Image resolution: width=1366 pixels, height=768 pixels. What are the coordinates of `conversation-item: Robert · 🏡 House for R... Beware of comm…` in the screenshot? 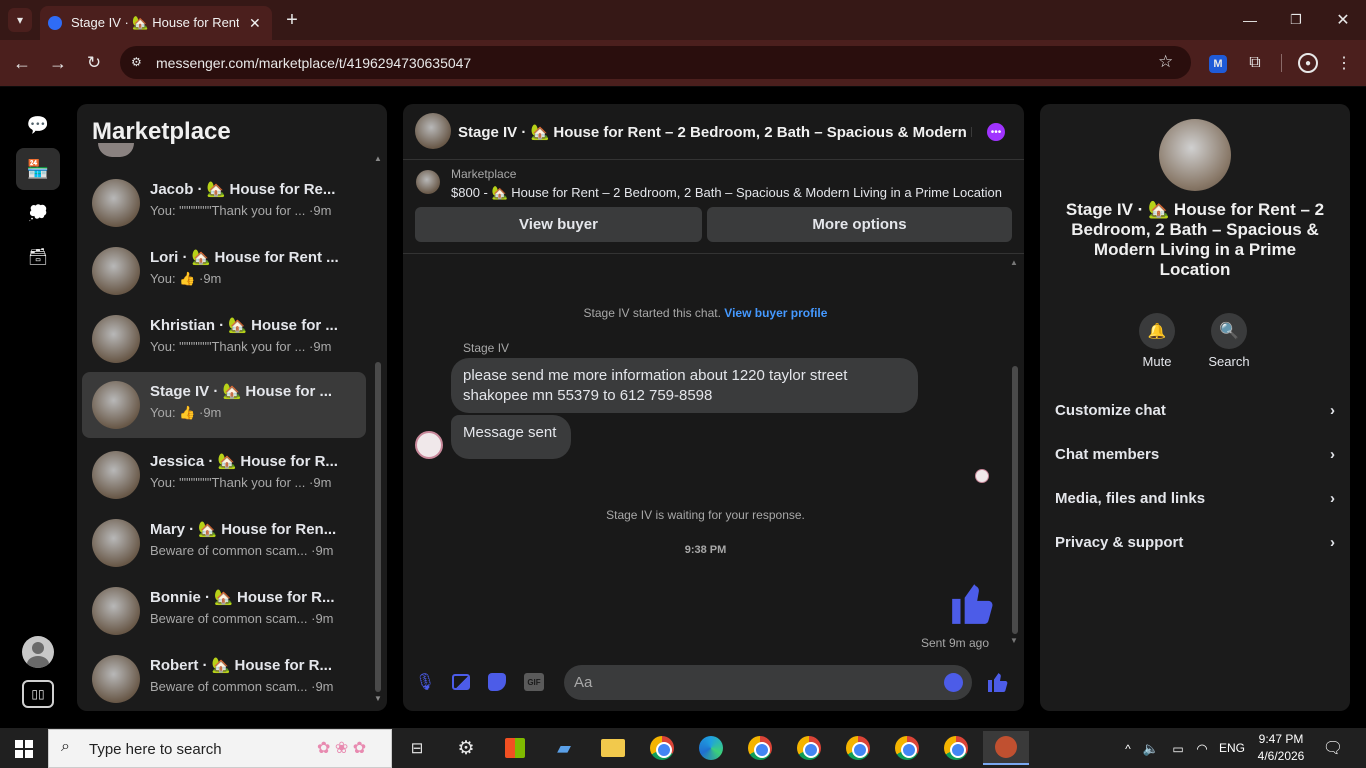 It's located at (224, 679).